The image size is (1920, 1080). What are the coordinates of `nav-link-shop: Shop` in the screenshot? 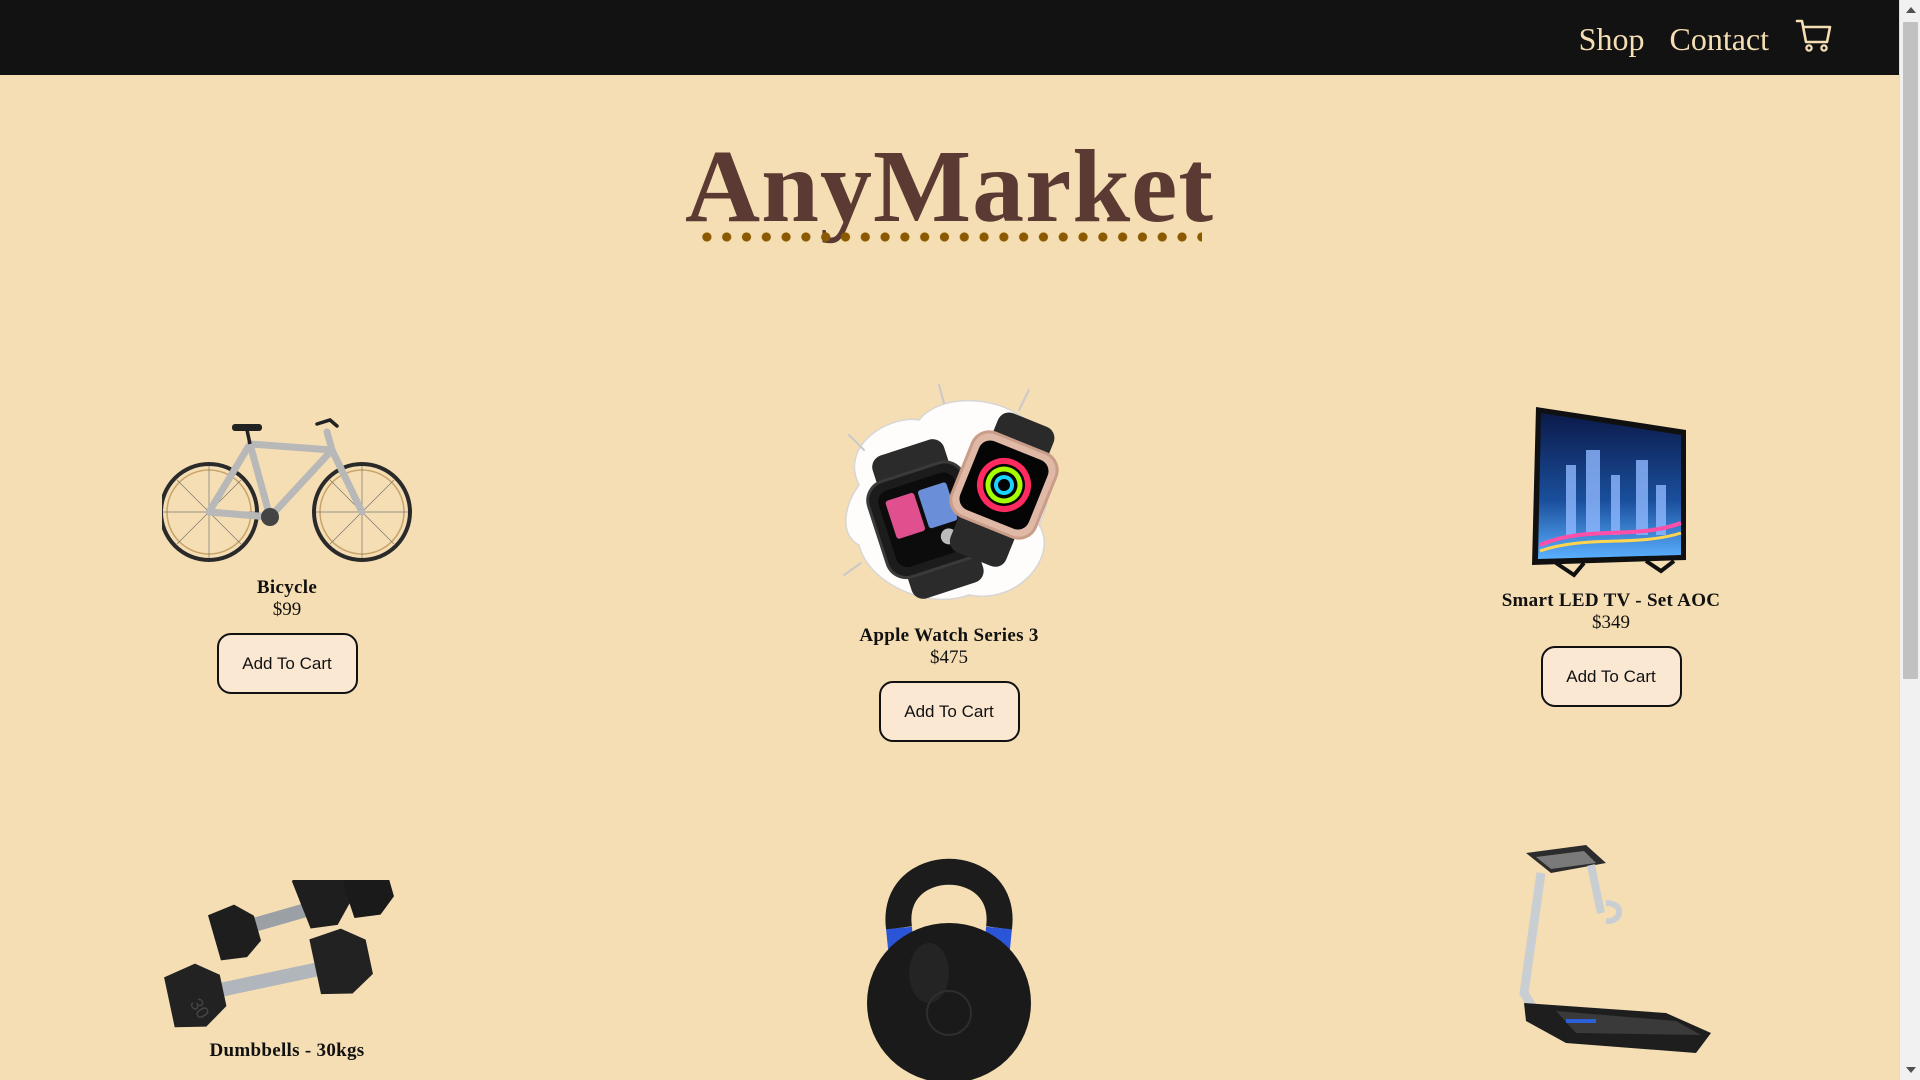 It's located at (1612, 39).